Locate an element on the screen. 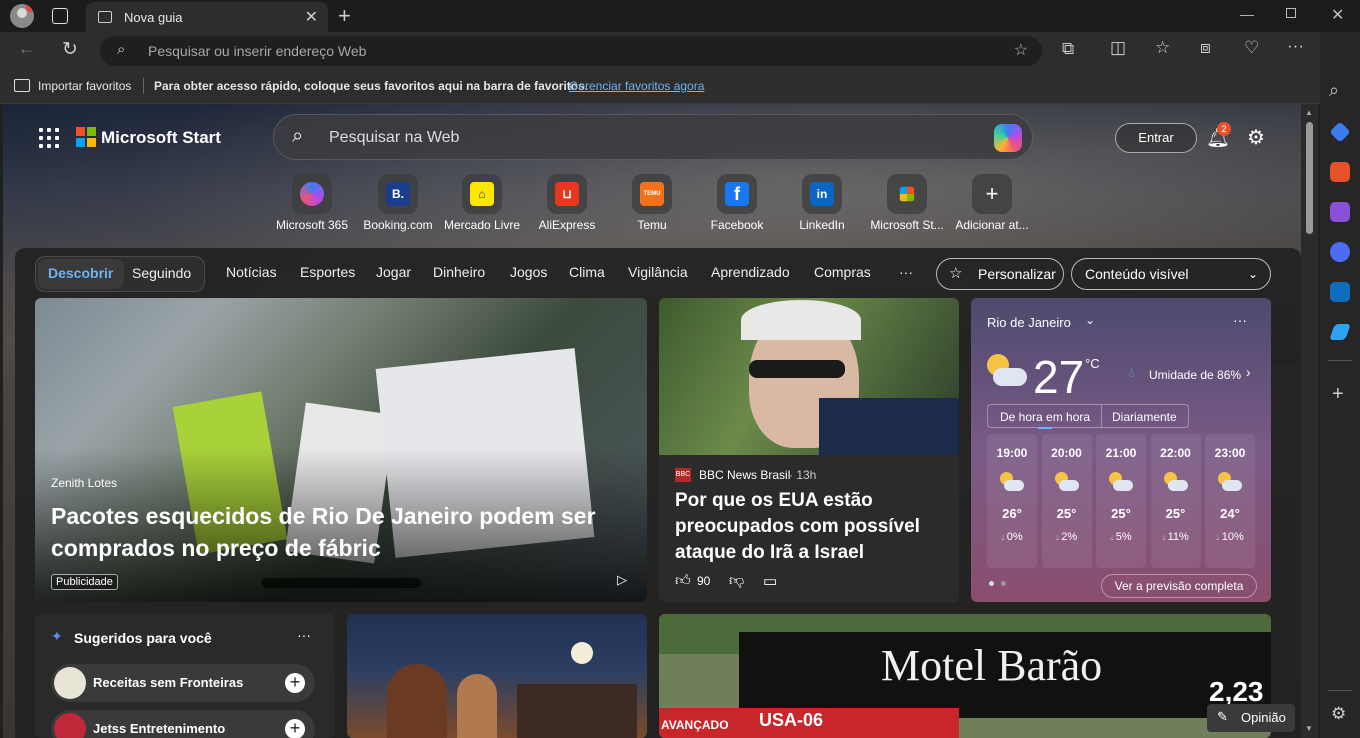 Image resolution: width=1360 pixels, height=738 pixels. motel-card: Motel Barão 2,23 USA-06 AVANÇADO is located at coordinates (965, 676).